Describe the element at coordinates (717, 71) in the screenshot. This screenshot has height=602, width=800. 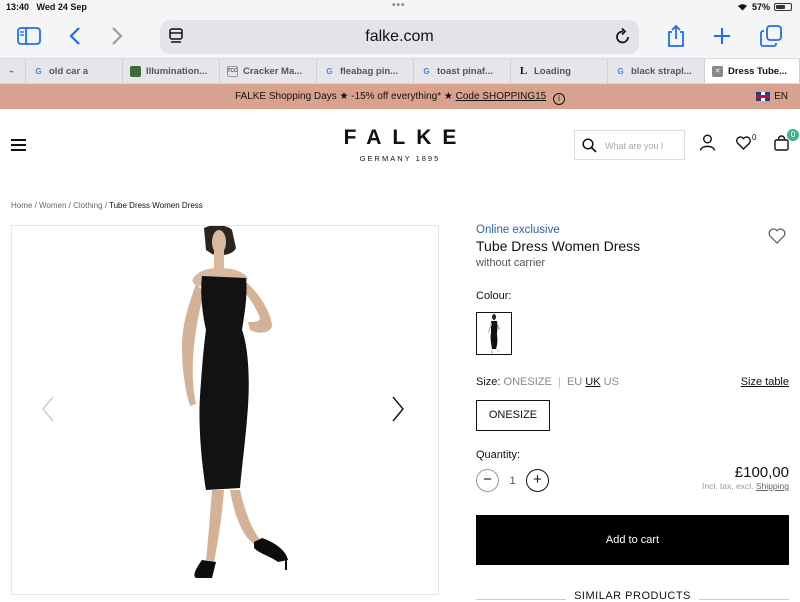
I see `close-icon-icon: ✕` at that location.